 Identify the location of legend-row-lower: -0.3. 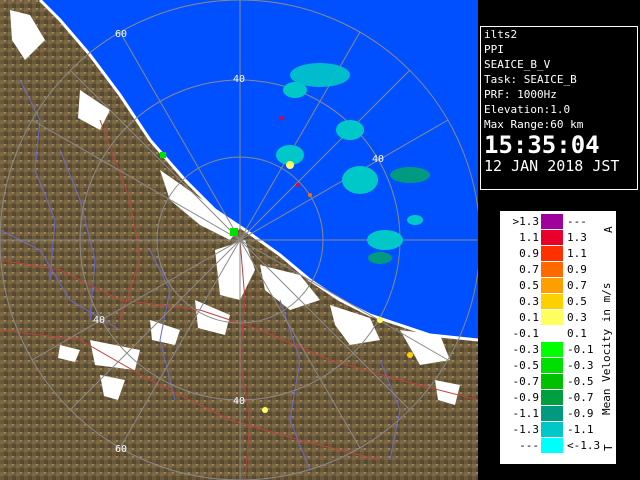
(526, 349).